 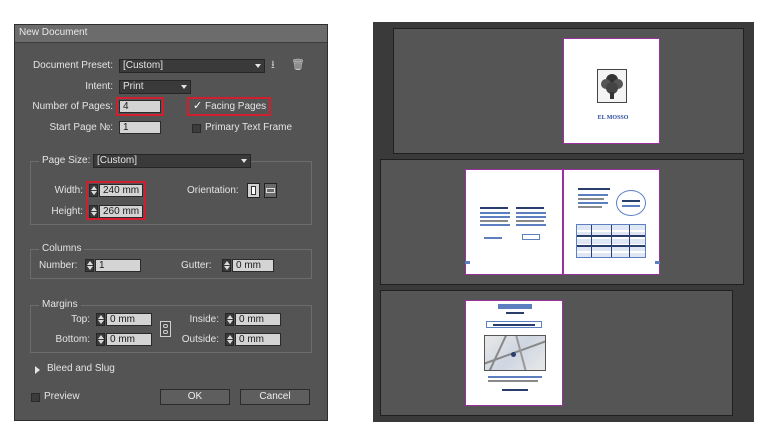 What do you see at coordinates (66, 161) in the screenshot?
I see `page-size-label: Page Size:` at bounding box center [66, 161].